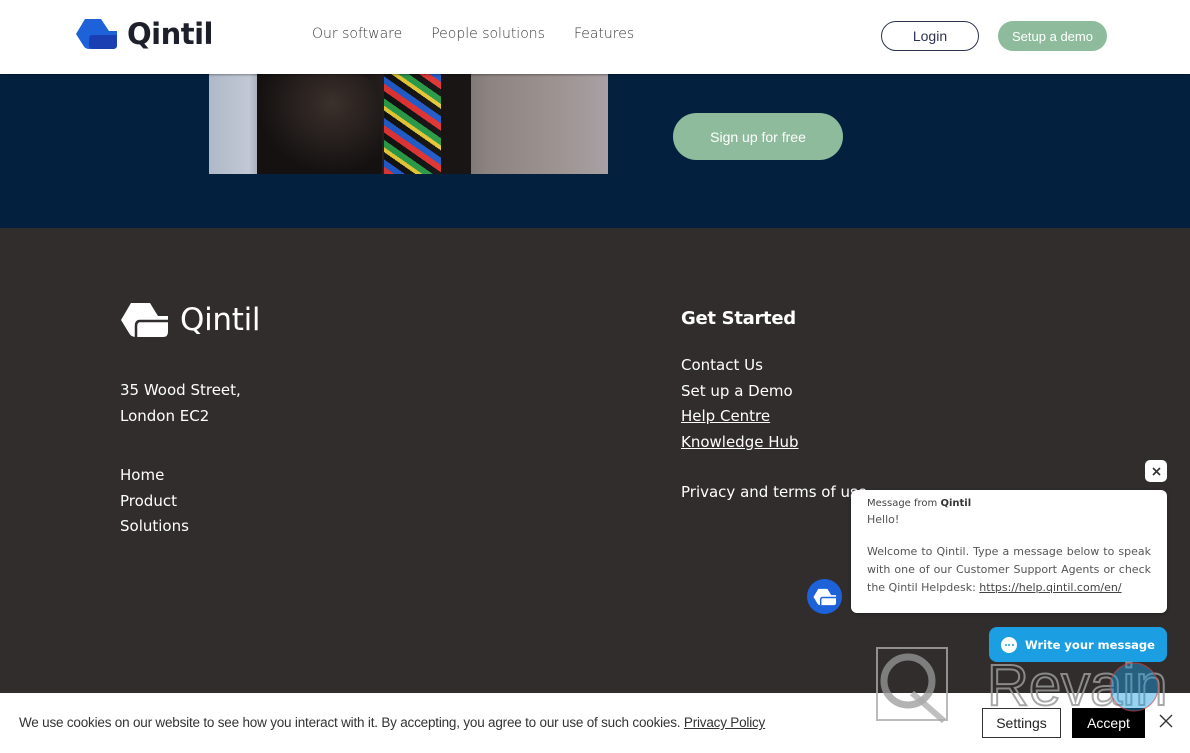  I want to click on cookie-close-button, so click(1167, 722).